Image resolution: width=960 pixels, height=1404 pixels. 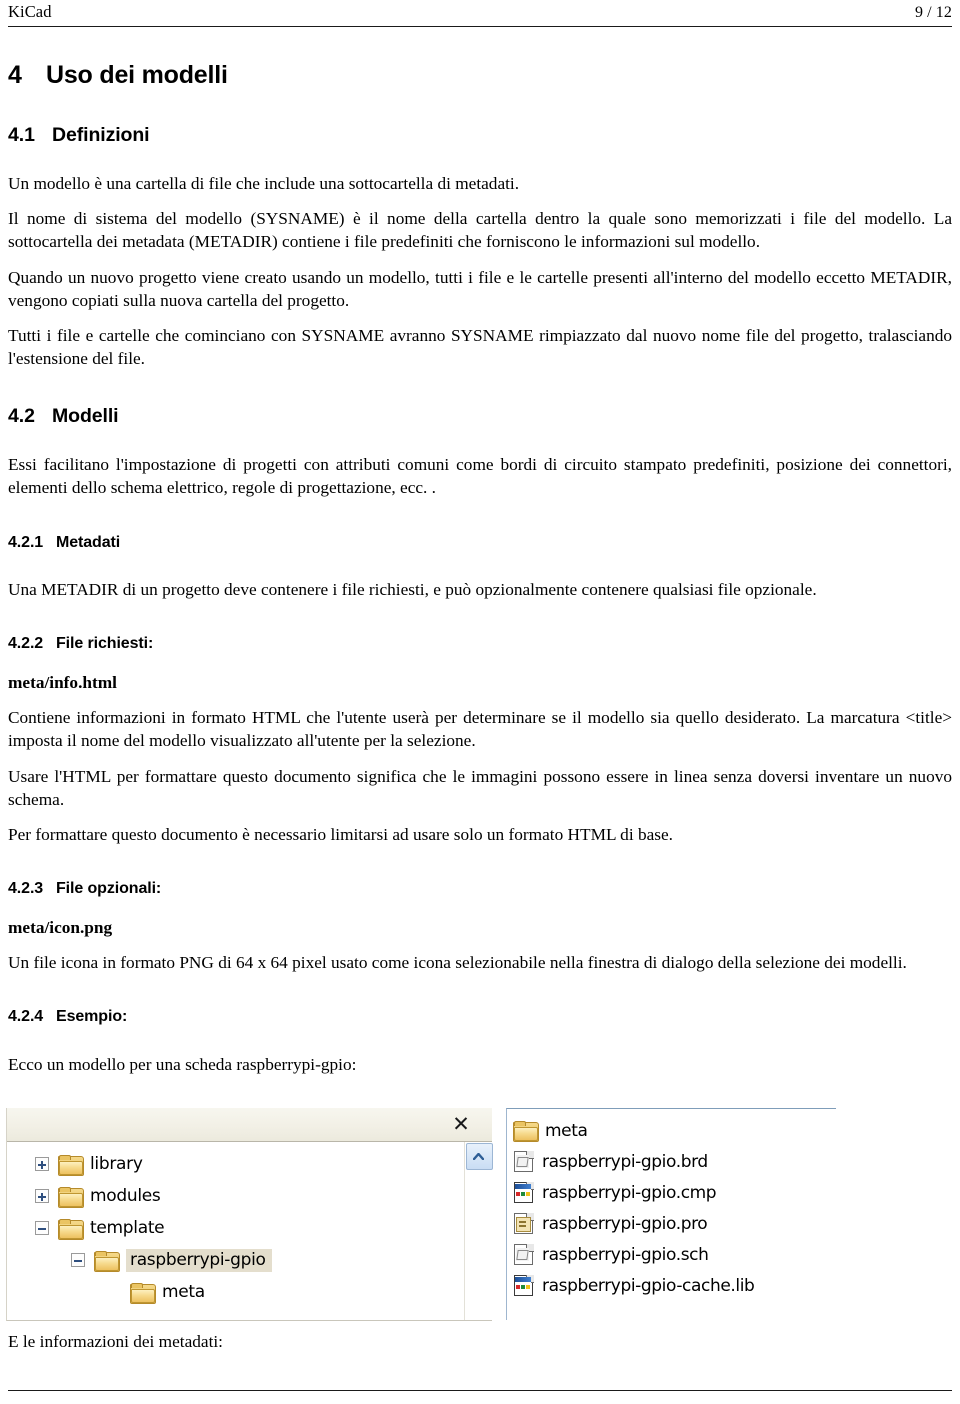 I want to click on file-list-item-brd: raspberrypi-gpio.brd, so click(x=674, y=1161).